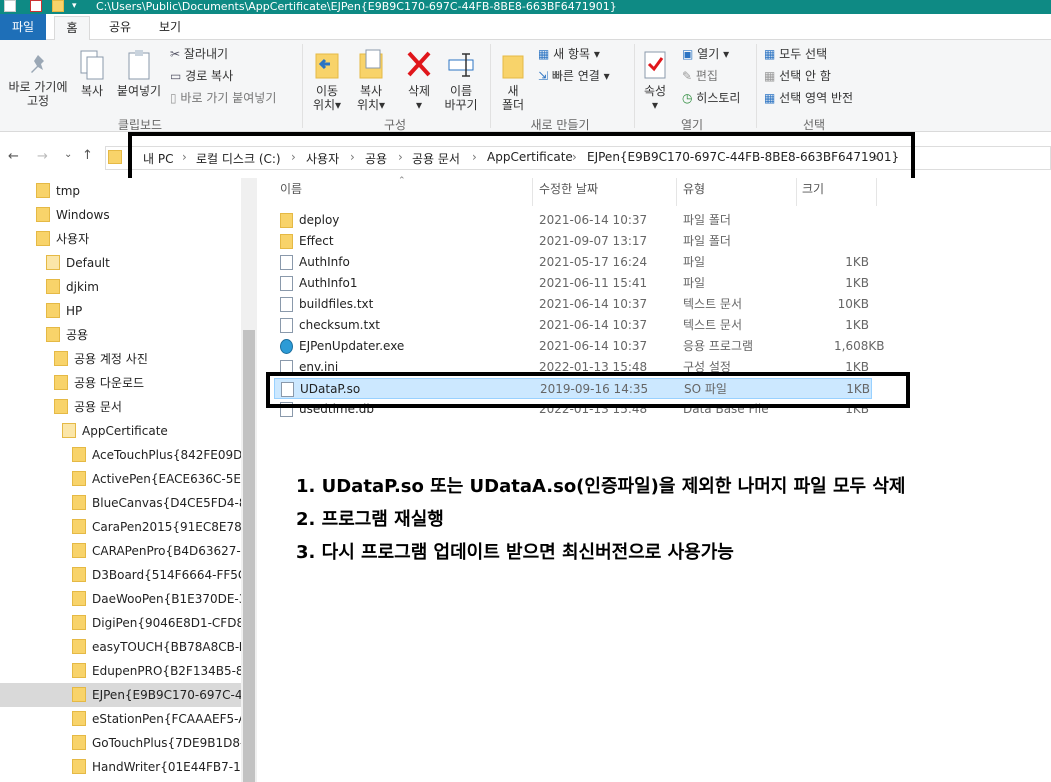  What do you see at coordinates (340, 325) in the screenshot?
I see `file-name: checksum.txt` at bounding box center [340, 325].